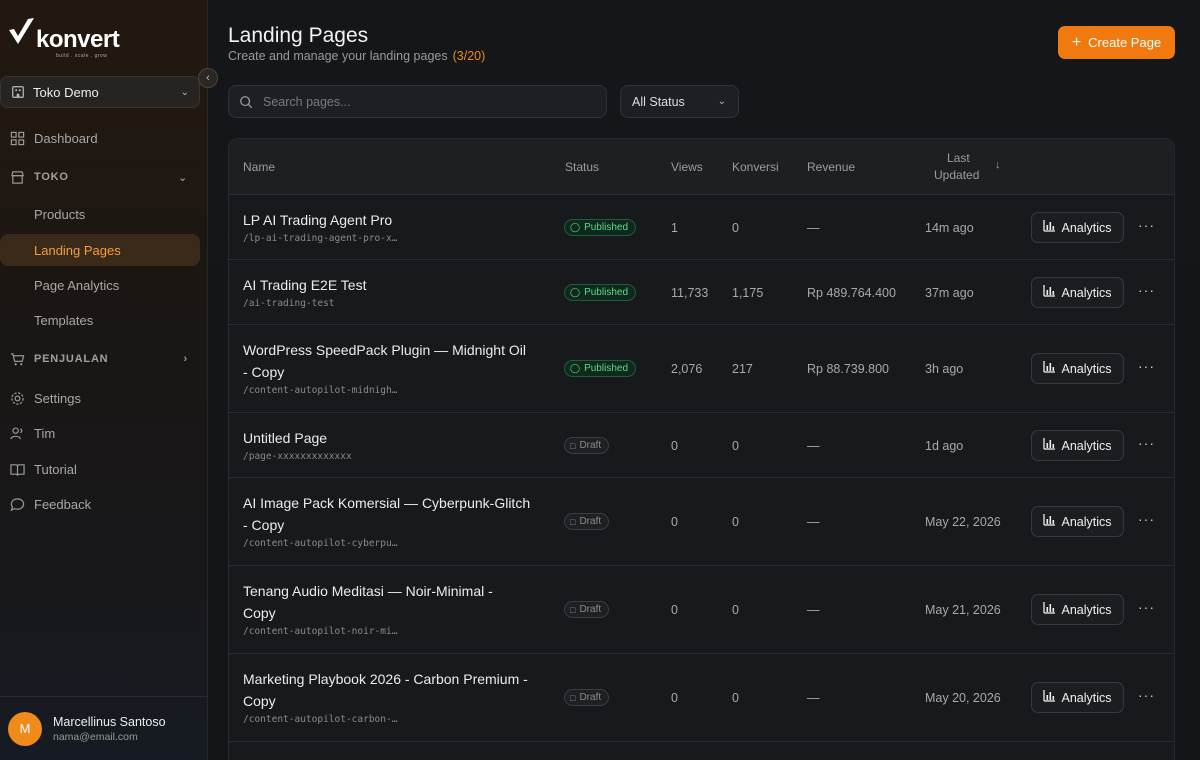  Describe the element at coordinates (679, 101) in the screenshot. I see `status-filter: All Status ⌄` at that location.